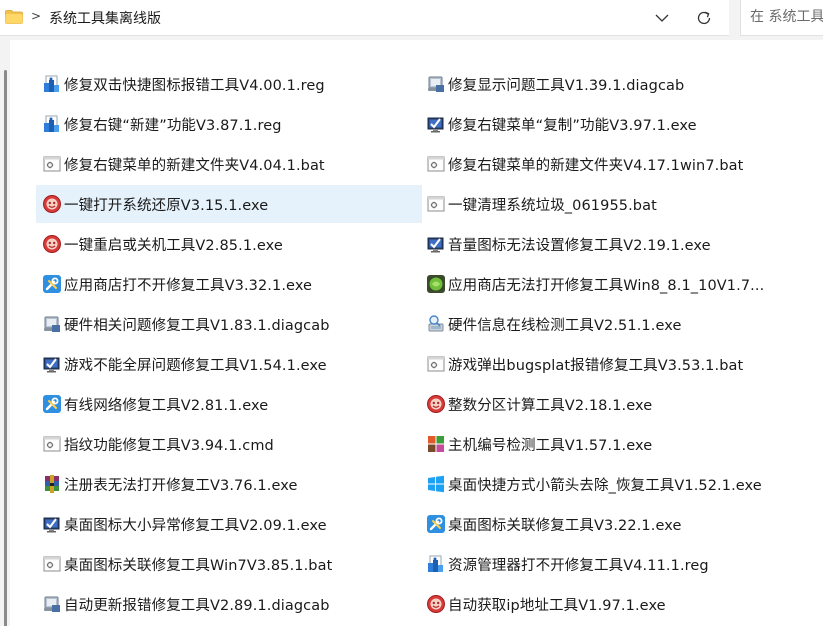  I want to click on file-item: 修复右键菜单“复制”功能V3.97.1.exe, so click(612, 124).